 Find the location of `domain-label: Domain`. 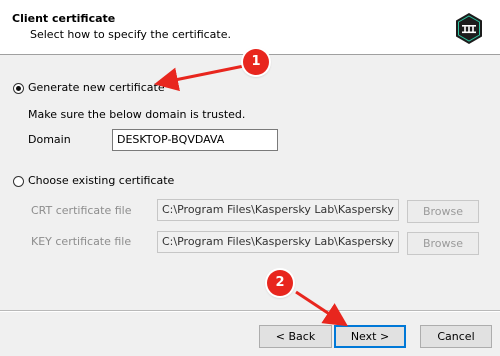

domain-label: Domain is located at coordinates (49, 139).